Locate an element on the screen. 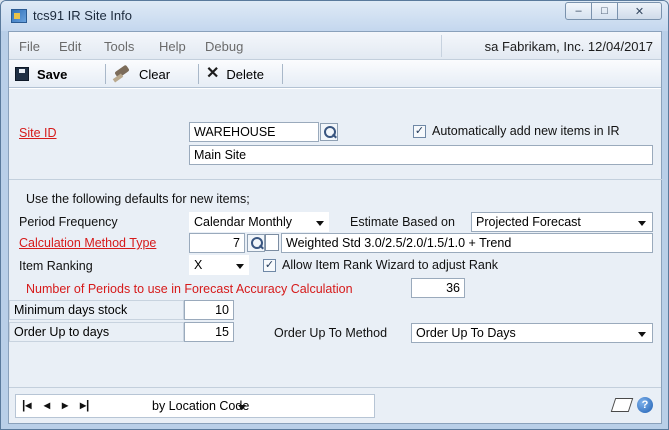  min-days-input: 10 is located at coordinates (209, 310).